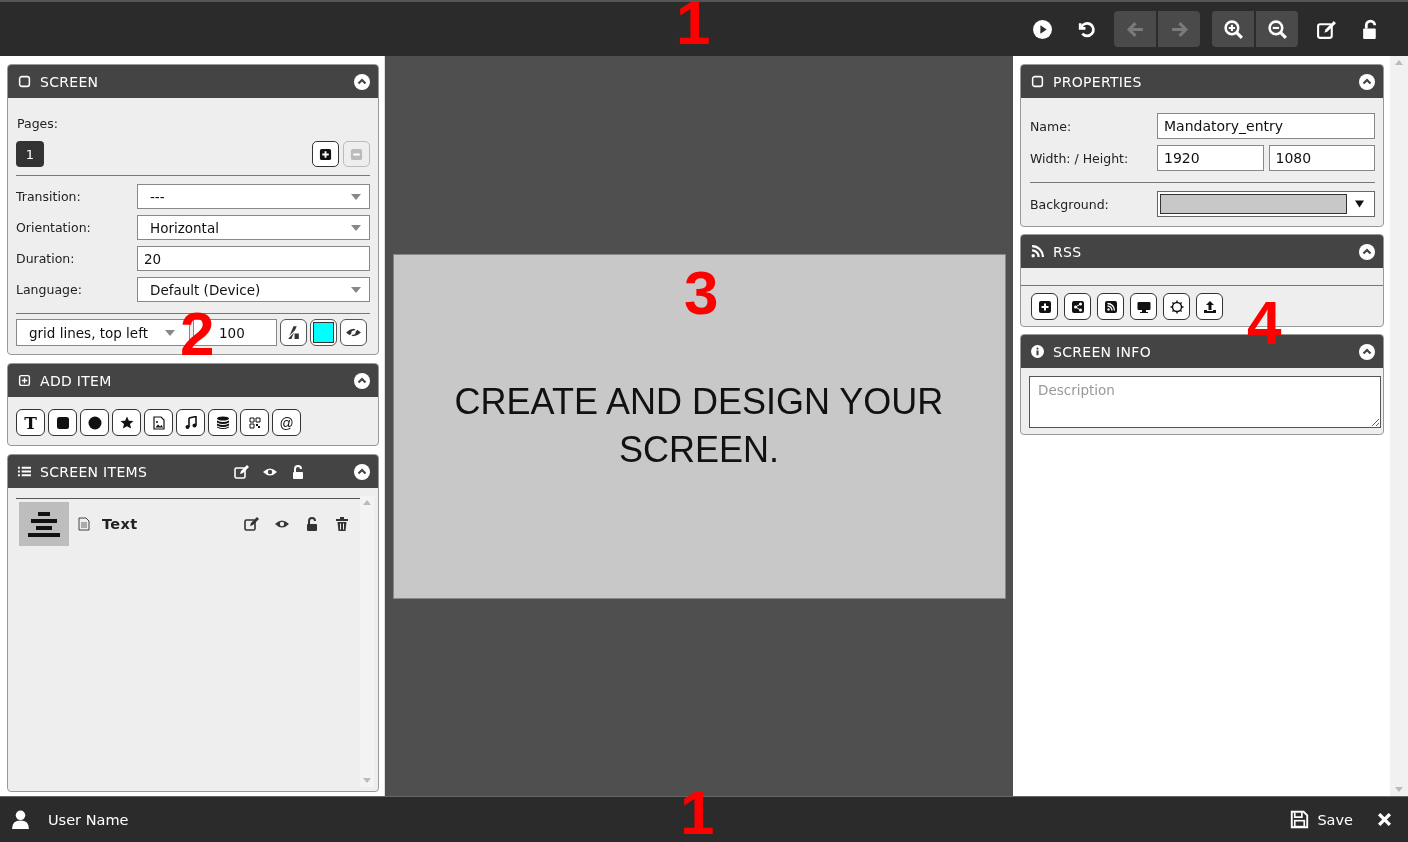 The width and height of the screenshot is (1408, 842). Describe the element at coordinates (49, 196) in the screenshot. I see `field-label: Transition:` at that location.